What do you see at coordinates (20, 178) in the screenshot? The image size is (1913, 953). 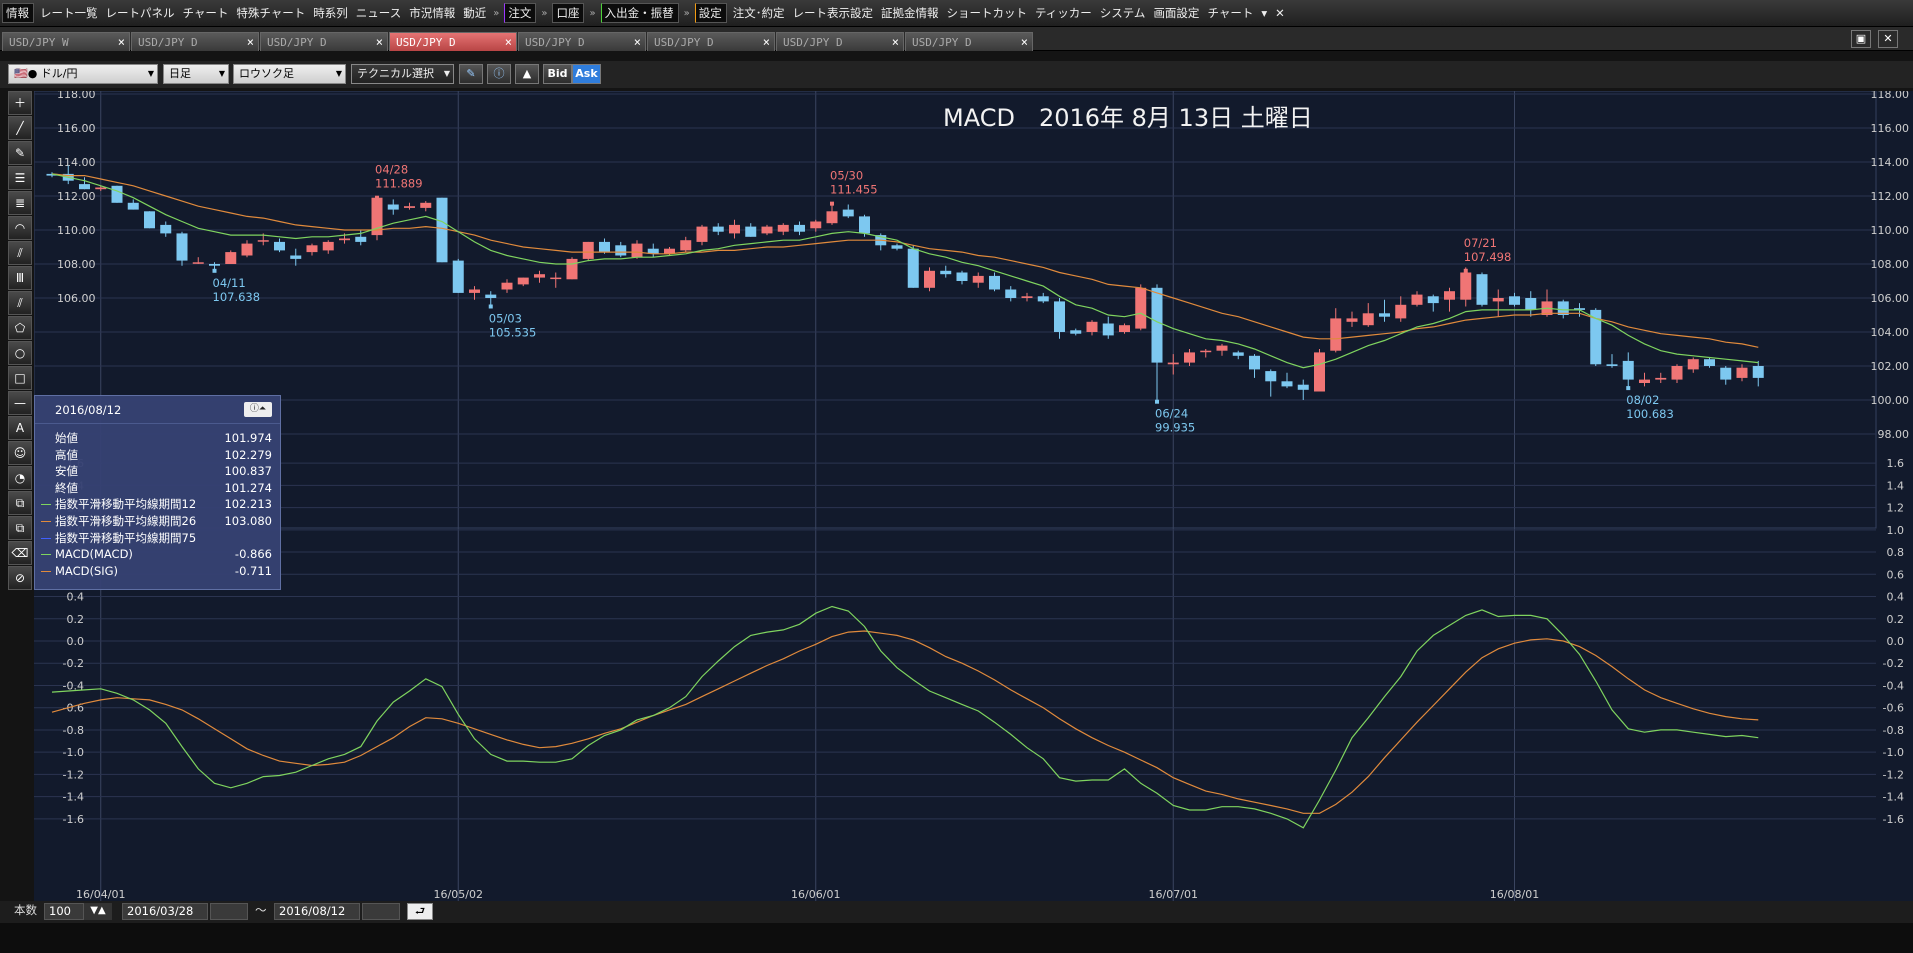 I see `draw-tool-3-icon: ☰` at bounding box center [20, 178].